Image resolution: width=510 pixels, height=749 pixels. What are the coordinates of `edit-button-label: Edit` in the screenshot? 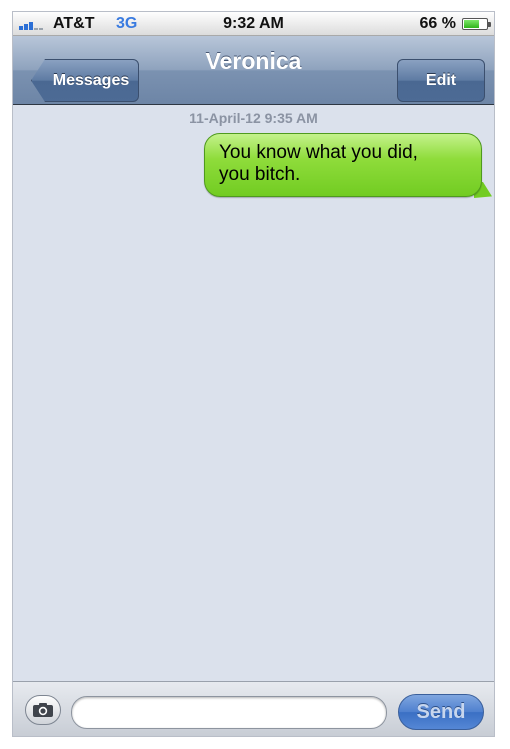 It's located at (441, 80).